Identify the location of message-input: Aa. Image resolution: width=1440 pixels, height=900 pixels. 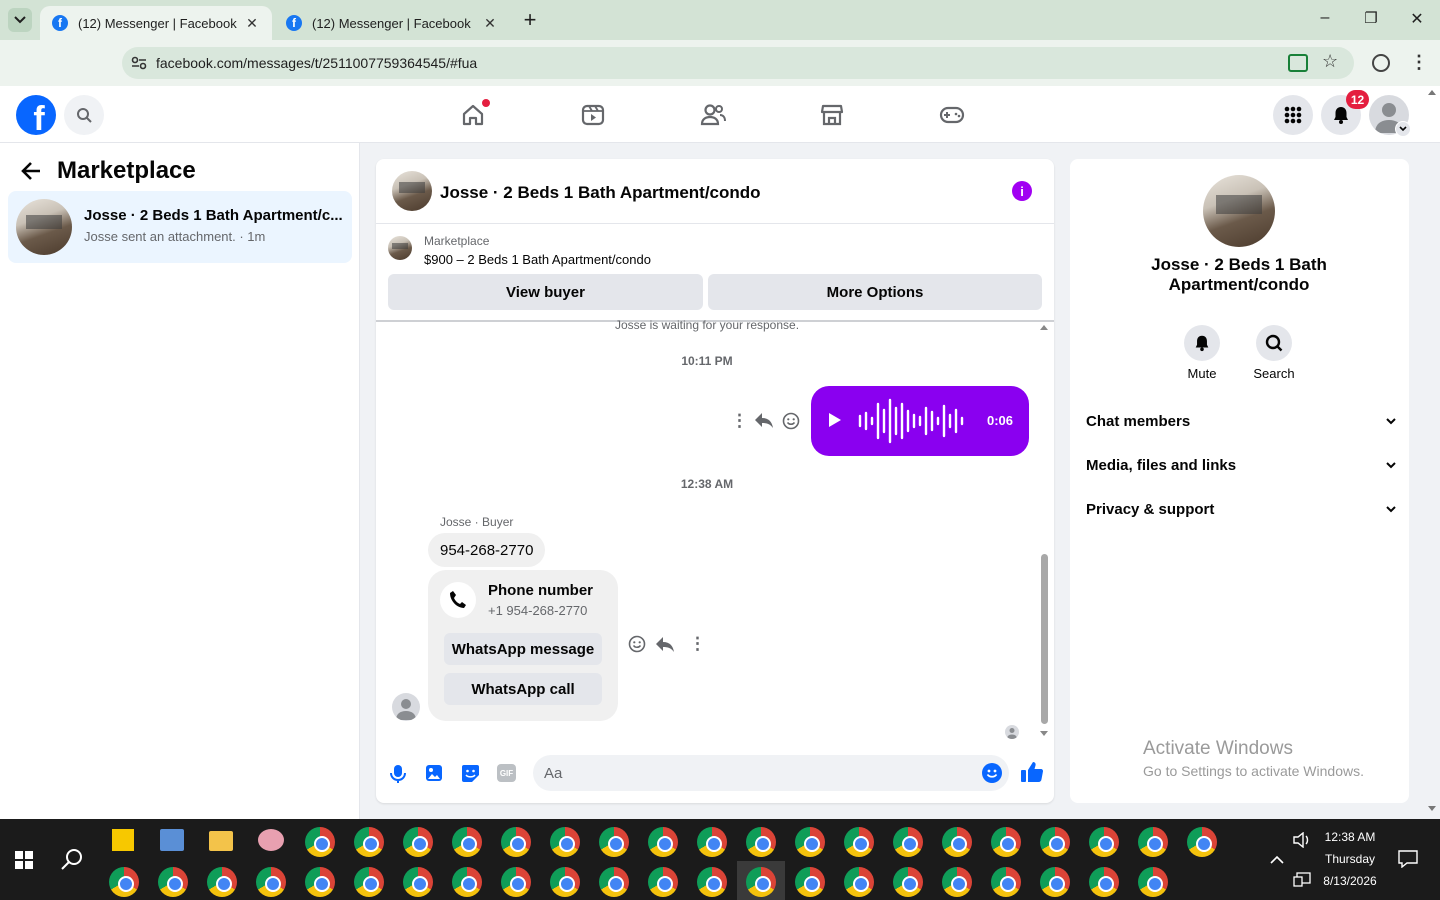
(771, 773).